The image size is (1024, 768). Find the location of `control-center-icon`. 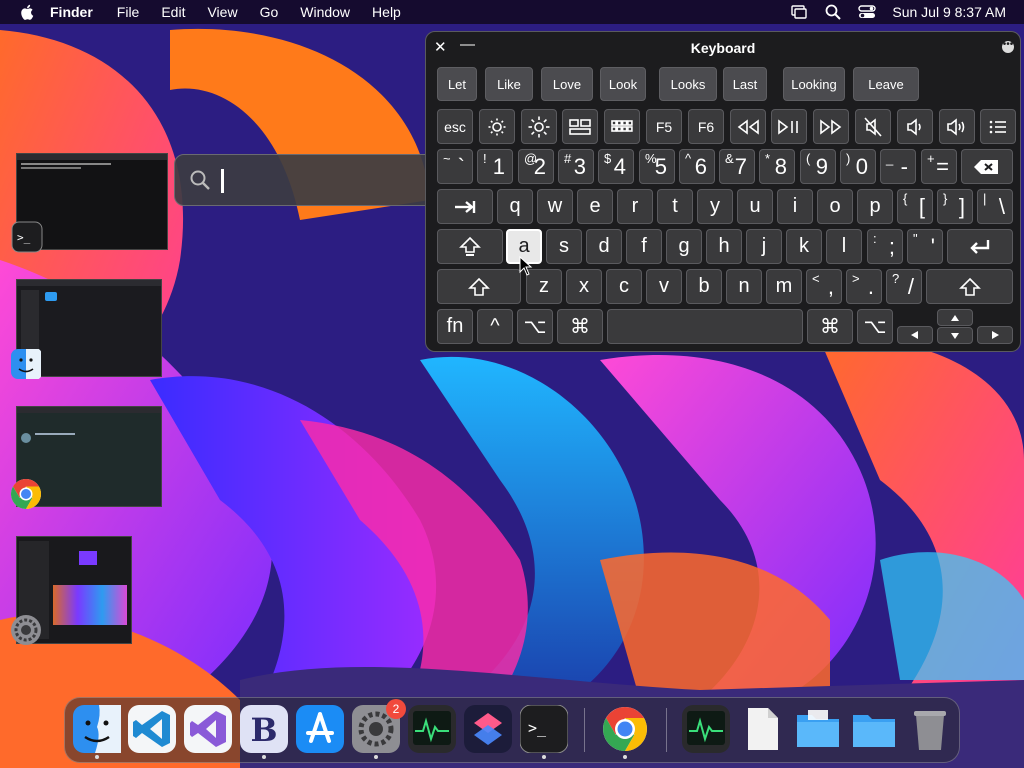

control-center-icon is located at coordinates (867, 12).